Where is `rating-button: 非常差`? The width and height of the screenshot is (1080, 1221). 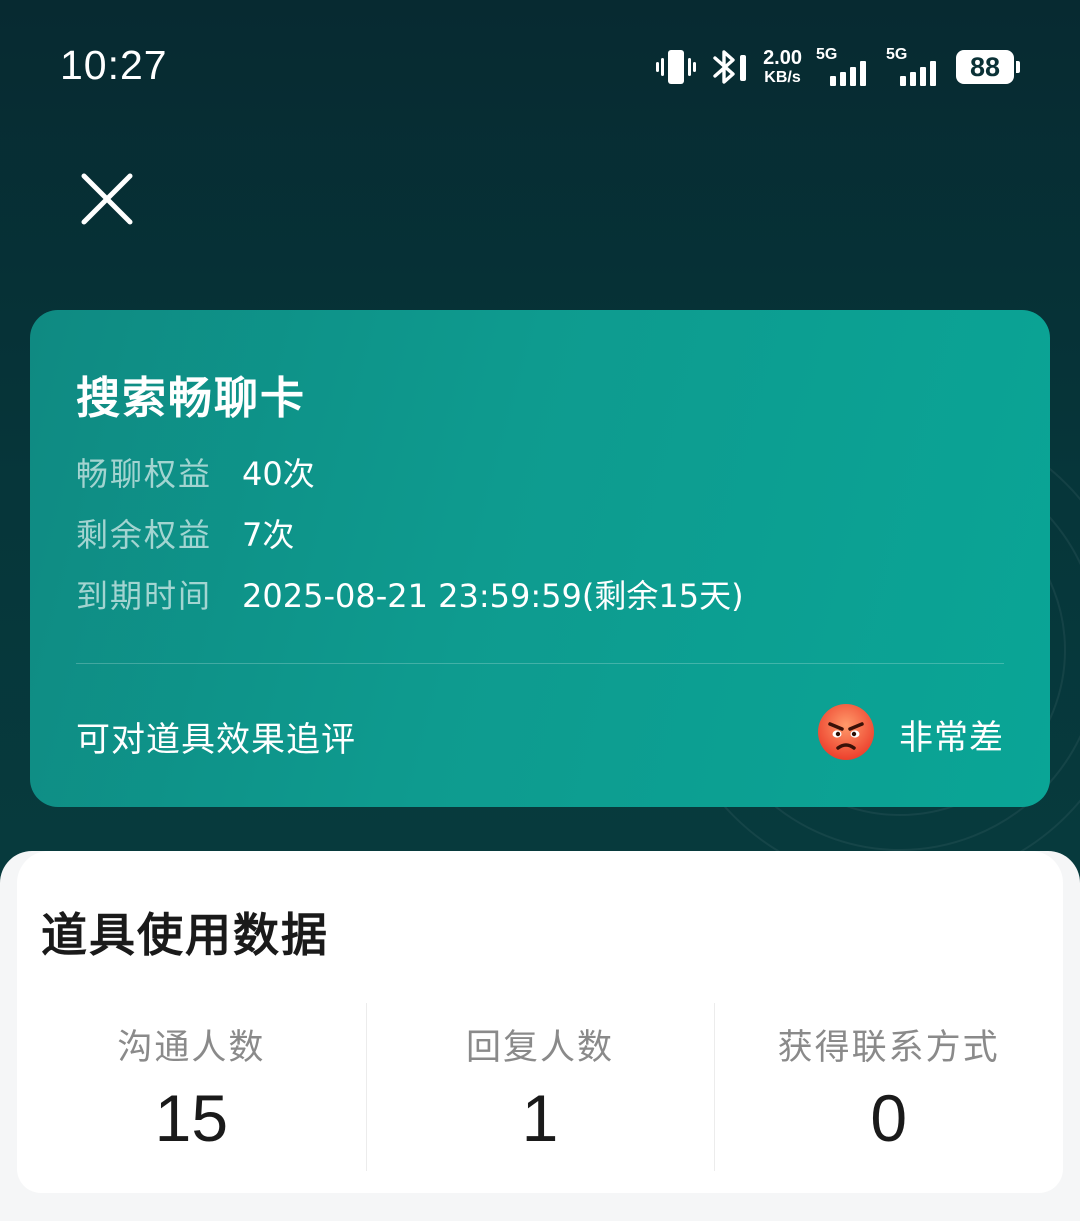 rating-button: 非常差 is located at coordinates (910, 734).